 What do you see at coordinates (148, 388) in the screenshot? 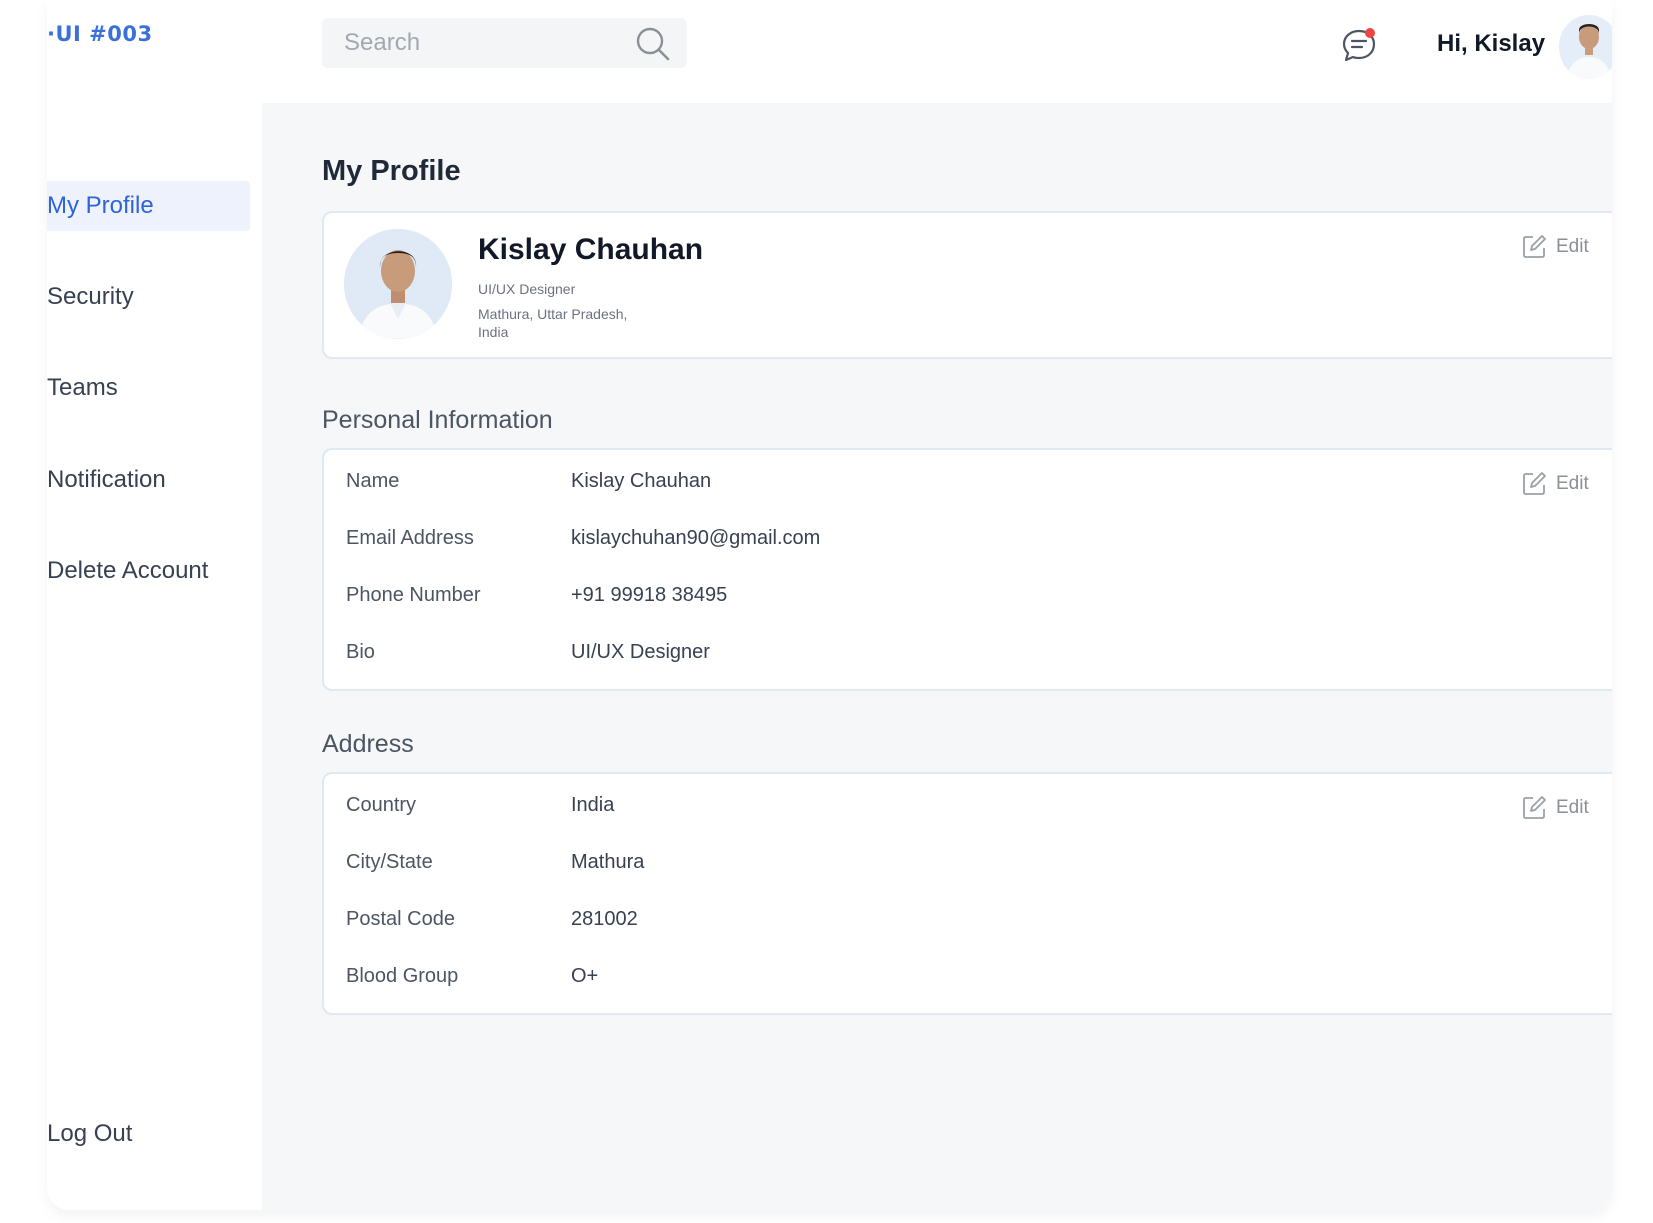
I see `sidebar-item-teams: Teams` at bounding box center [148, 388].